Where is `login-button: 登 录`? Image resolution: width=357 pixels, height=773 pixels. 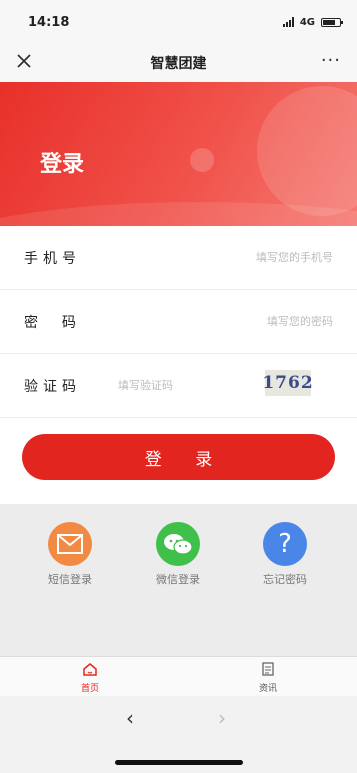
login-button: 登 录 is located at coordinates (178, 457).